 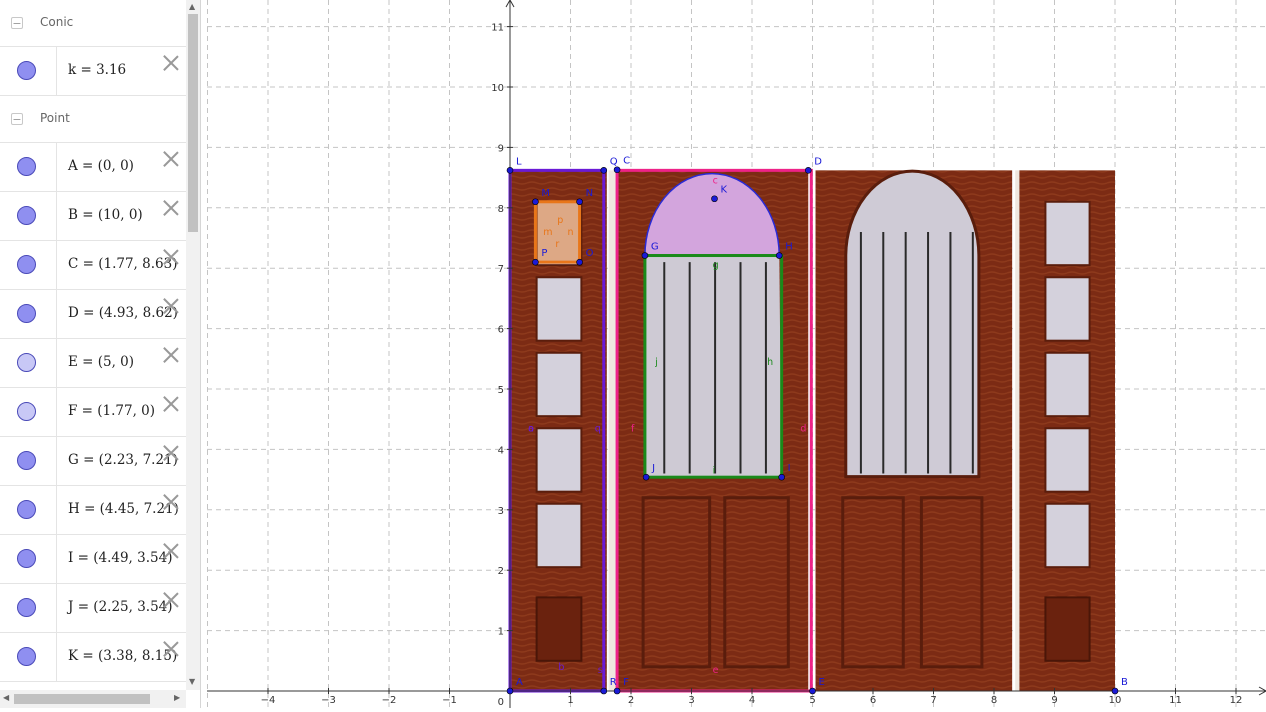 What do you see at coordinates (497, 28) in the screenshot?
I see `y-tick-label: 11` at bounding box center [497, 28].